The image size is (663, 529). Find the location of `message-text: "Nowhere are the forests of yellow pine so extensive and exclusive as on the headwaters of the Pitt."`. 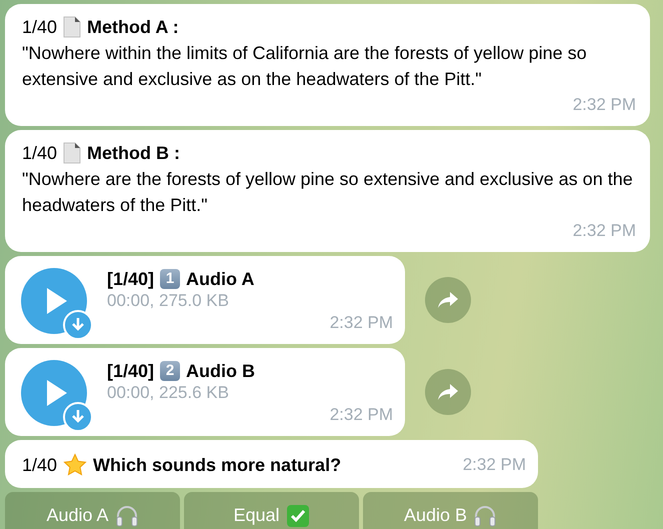

message-text: "Nowhere are the forests of yellow pine so extensive and exclusive as on the headwaters of the Pitt." is located at coordinates (328, 192).